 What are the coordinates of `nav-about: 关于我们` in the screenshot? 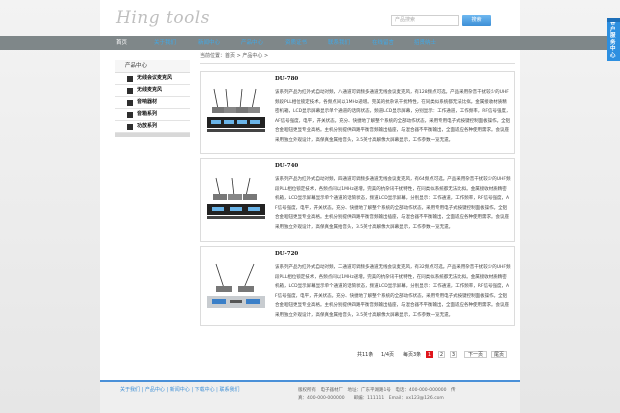 It's located at (165, 43).